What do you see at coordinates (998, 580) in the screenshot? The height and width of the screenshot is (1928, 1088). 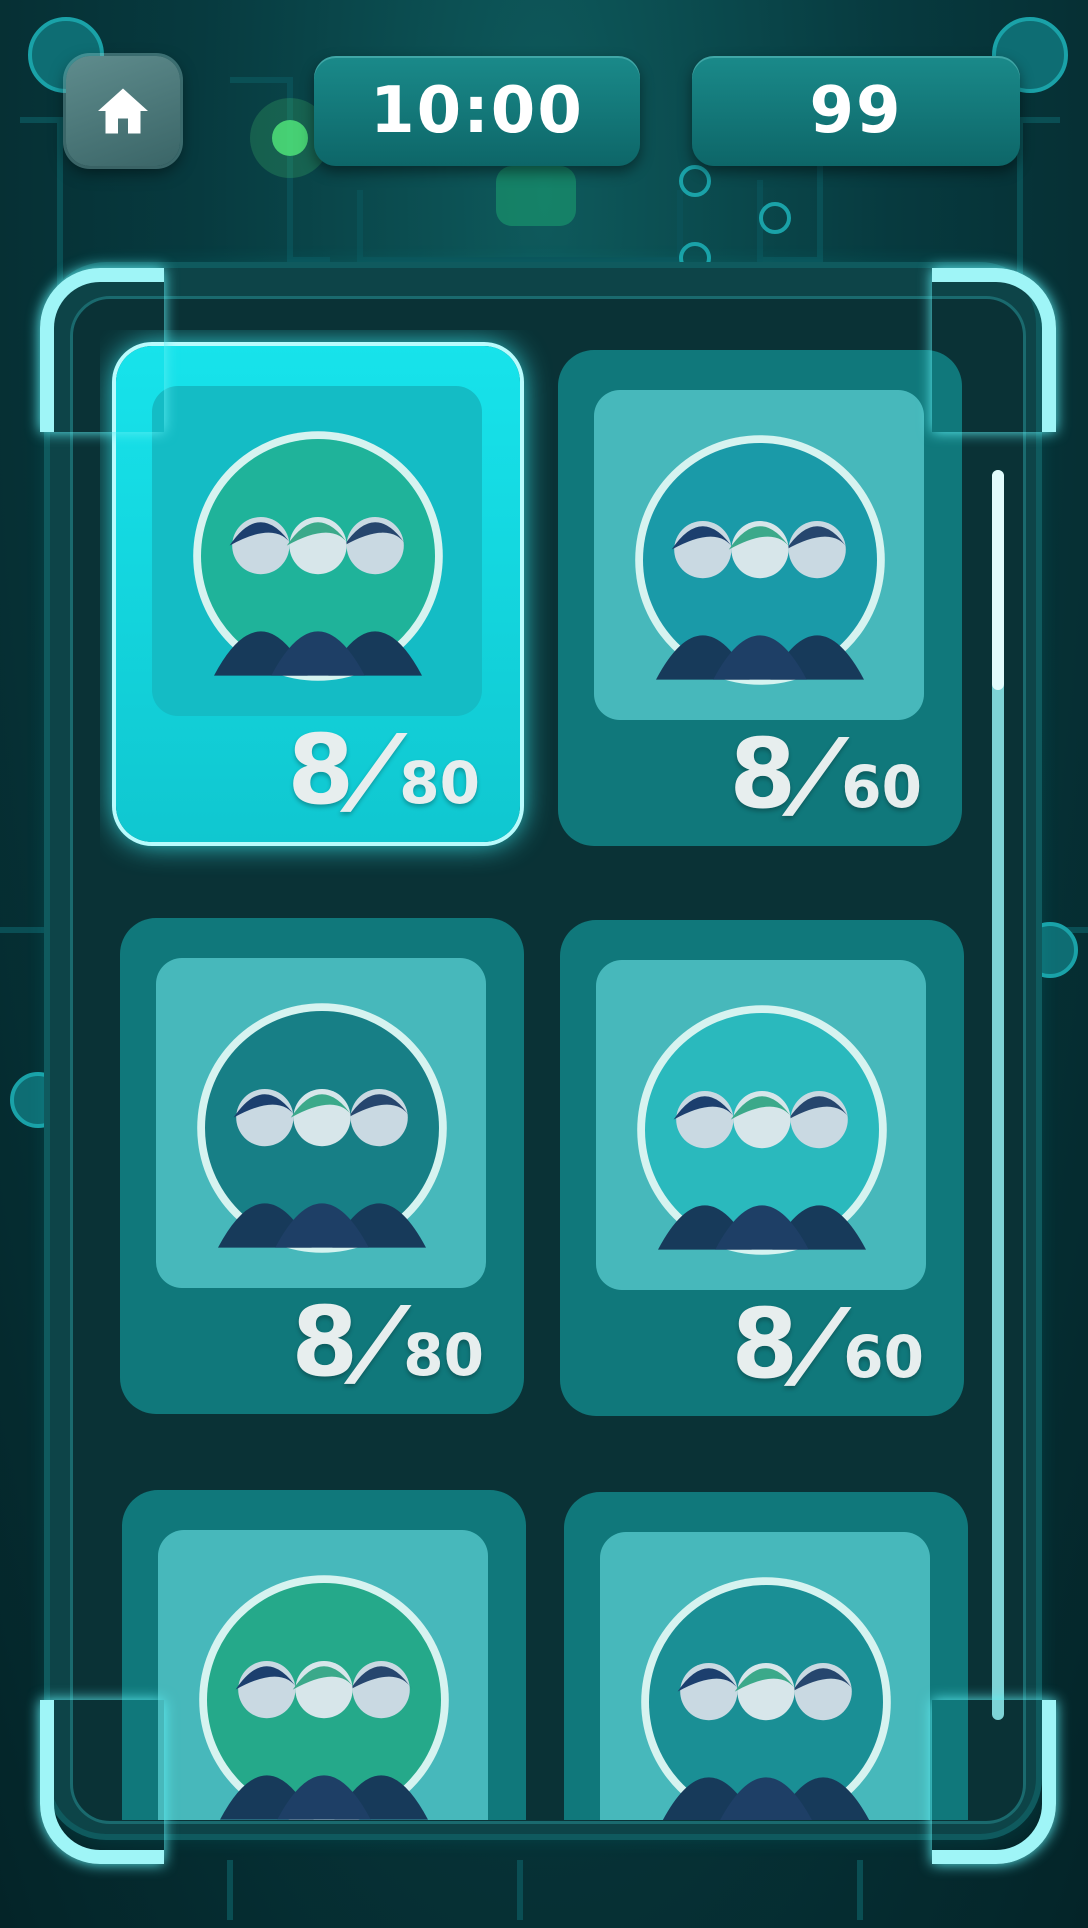 I see `scrollbar-thumb` at bounding box center [998, 580].